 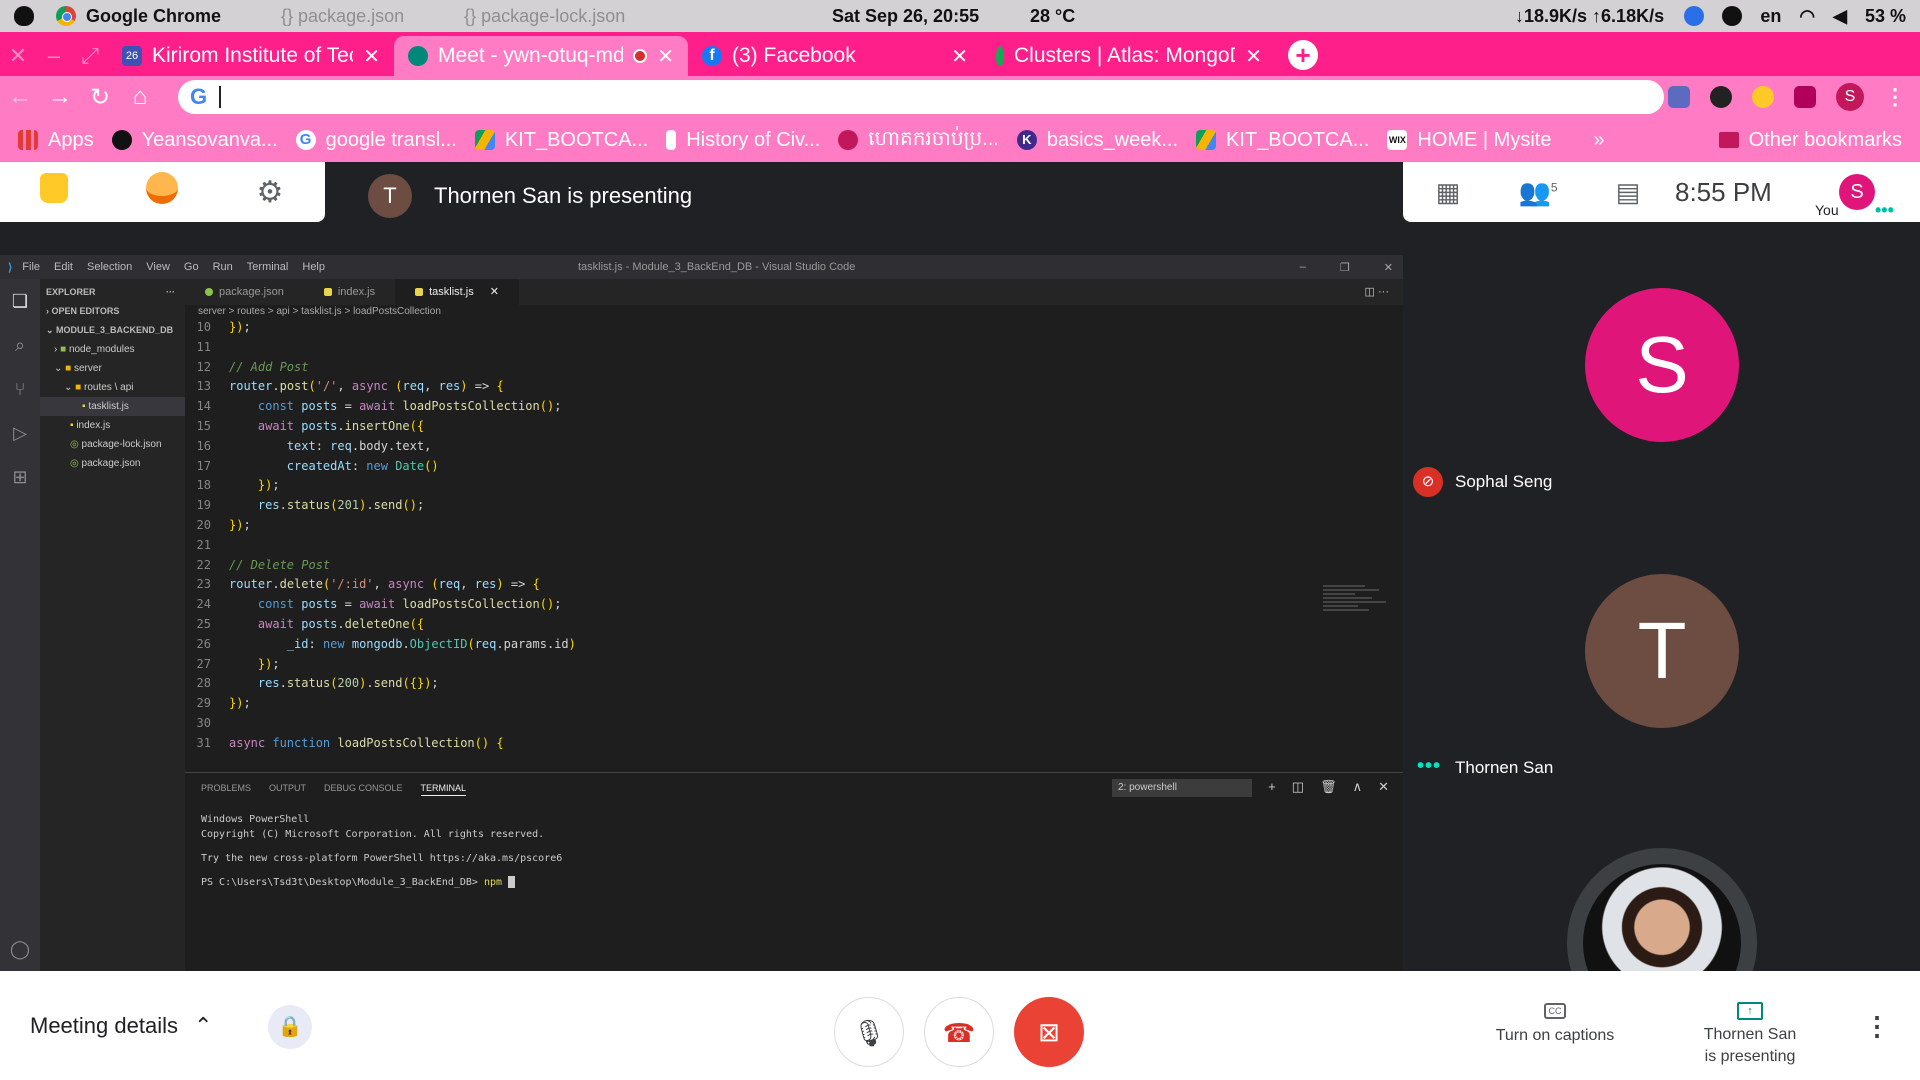 I want to click on participant-photo, so click(x=1662, y=909).